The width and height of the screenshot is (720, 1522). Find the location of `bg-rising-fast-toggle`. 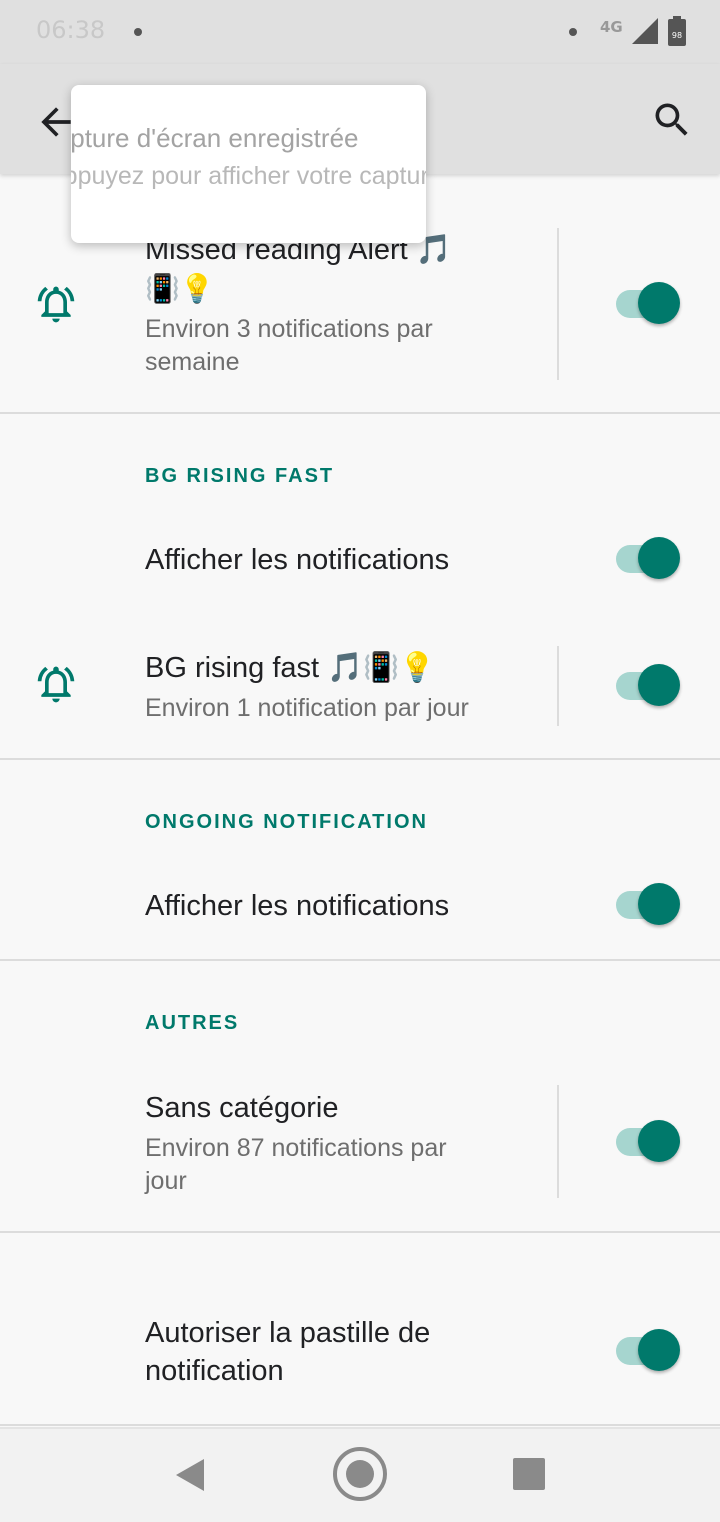

bg-rising-fast-toggle is located at coordinates (649, 686).